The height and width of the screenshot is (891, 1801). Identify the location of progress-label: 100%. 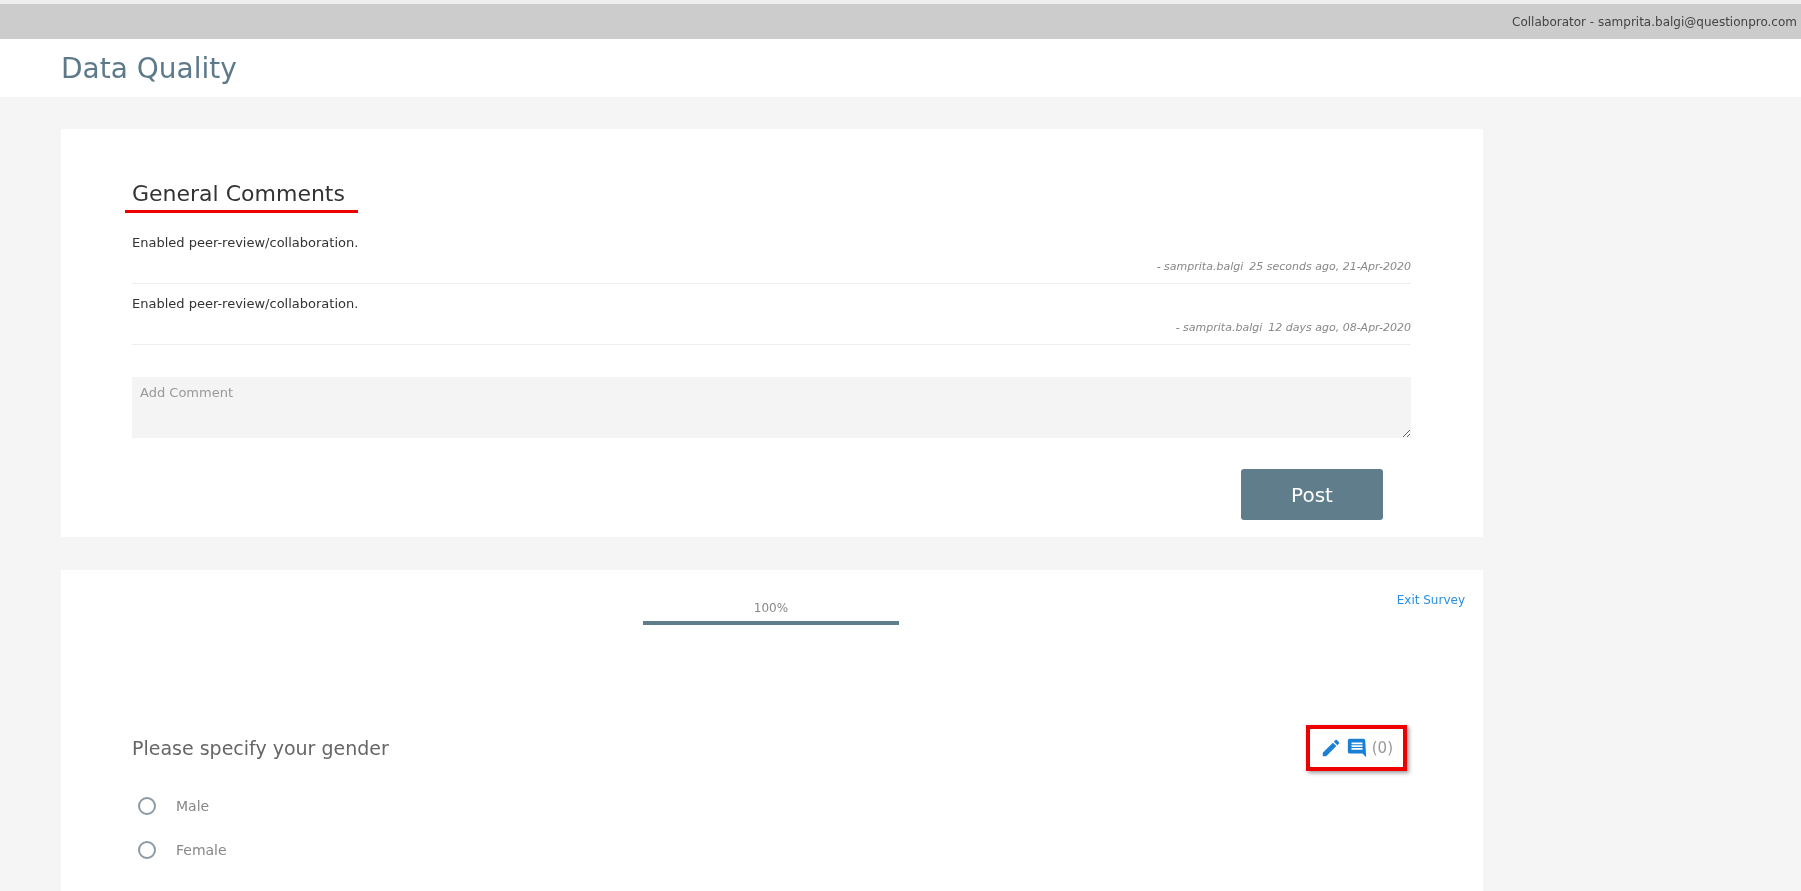
(771, 608).